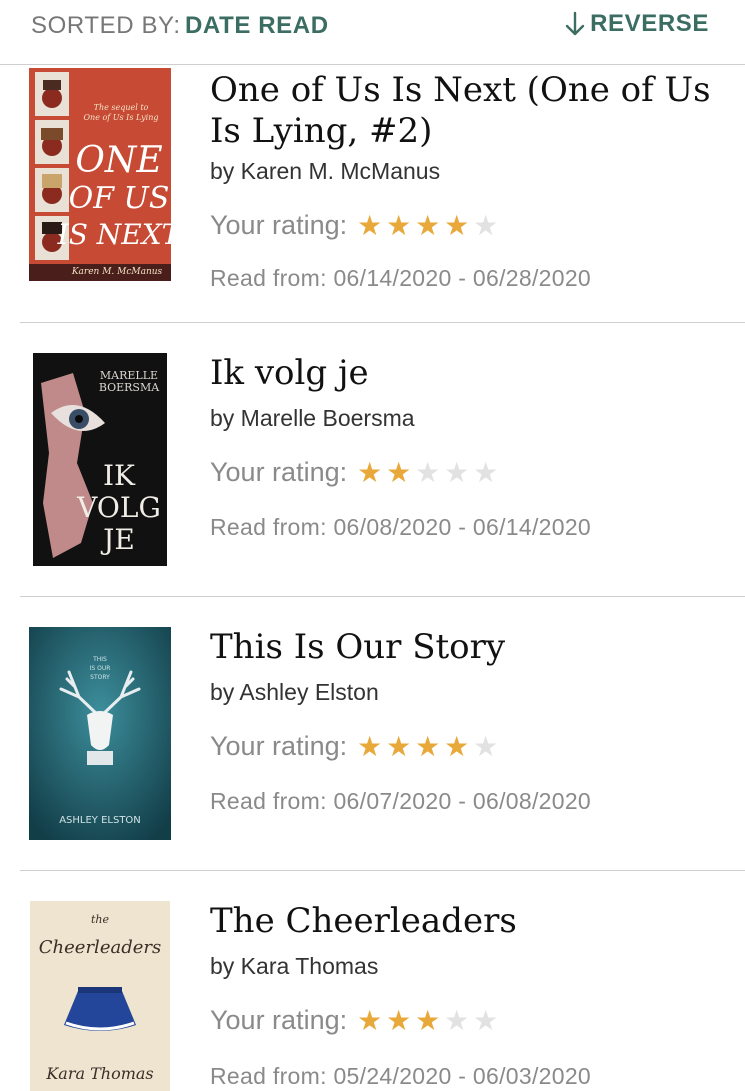  Describe the element at coordinates (118, 160) in the screenshot. I see `svg-text: ONE` at that location.